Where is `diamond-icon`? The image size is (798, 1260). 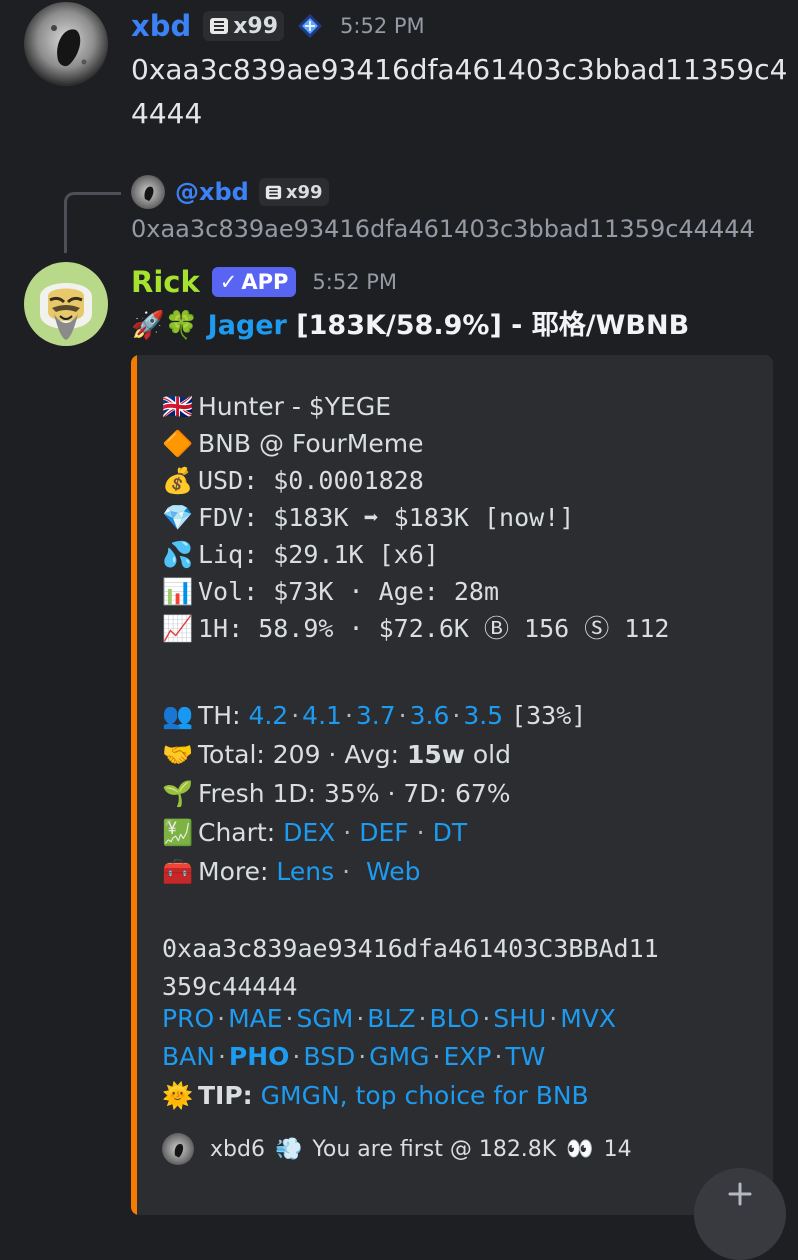
diamond-icon is located at coordinates (310, 26).